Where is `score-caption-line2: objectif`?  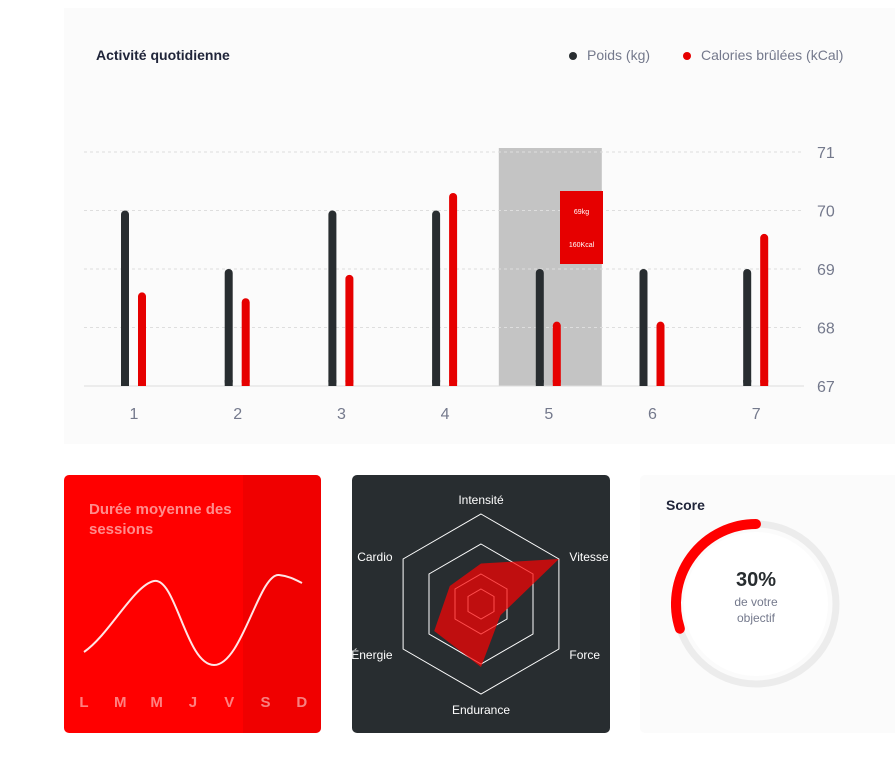 score-caption-line2: objectif is located at coordinates (756, 618).